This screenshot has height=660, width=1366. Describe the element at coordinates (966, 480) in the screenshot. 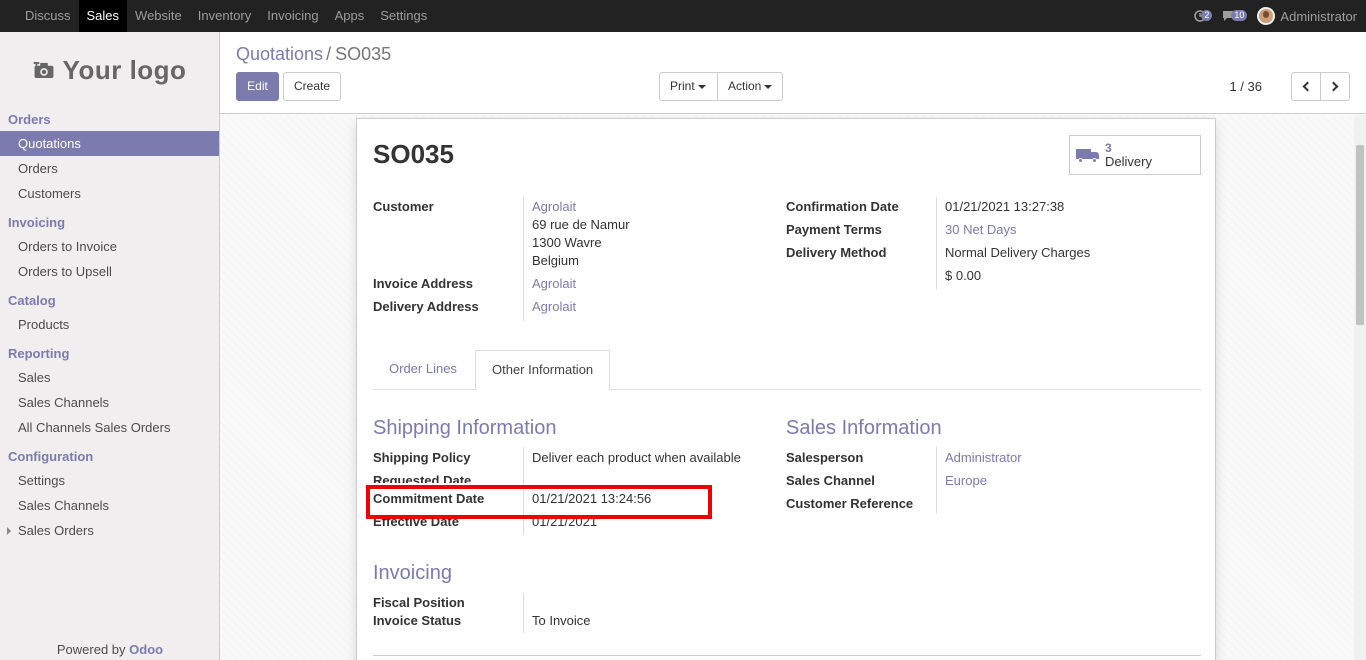

I see `sales-channel-link: Europe` at that location.